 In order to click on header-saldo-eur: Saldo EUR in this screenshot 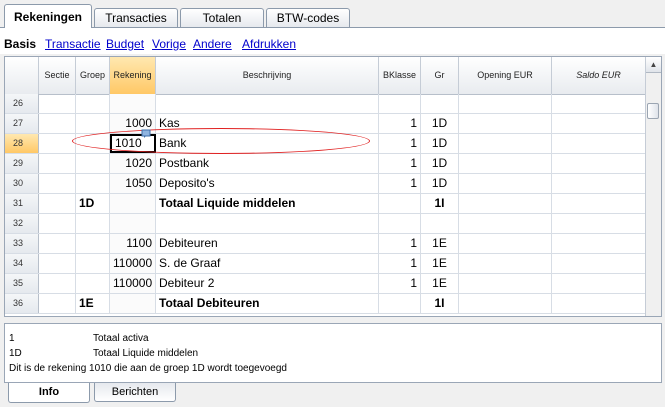, I will do `click(599, 75)`.